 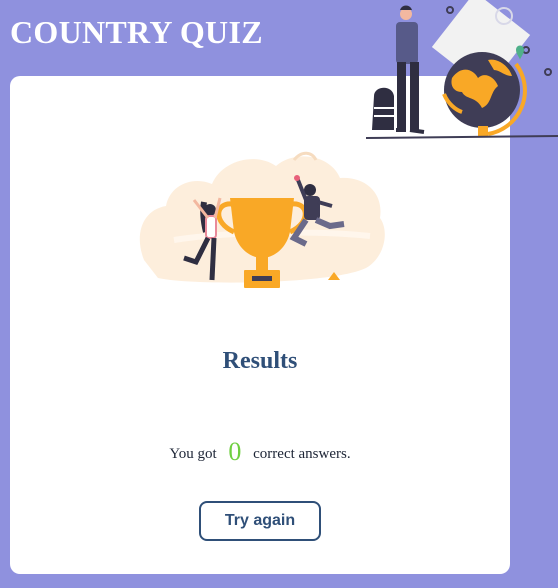 What do you see at coordinates (260, 521) in the screenshot?
I see `try-again-button: Try again` at bounding box center [260, 521].